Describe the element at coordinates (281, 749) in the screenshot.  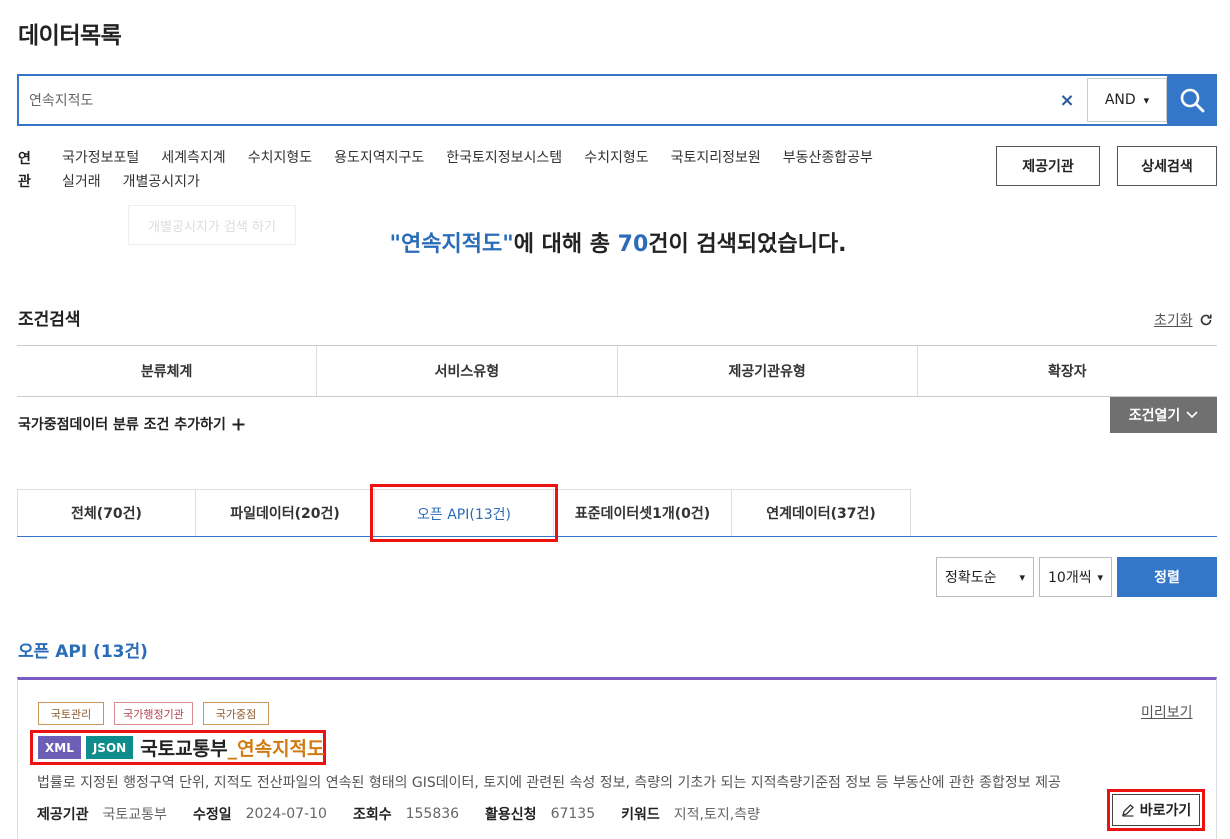
I see `item-title-name: 연속지적도` at that location.